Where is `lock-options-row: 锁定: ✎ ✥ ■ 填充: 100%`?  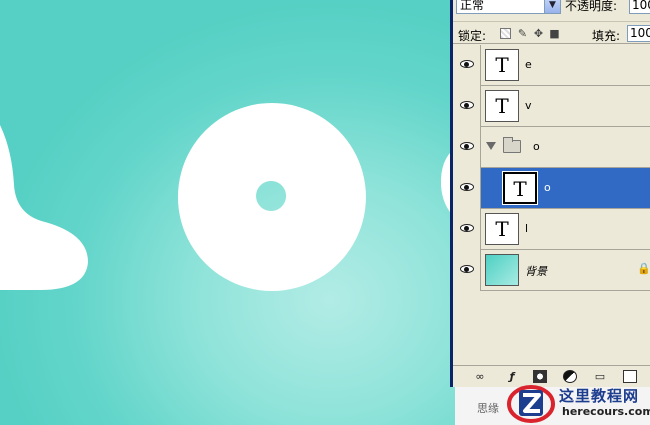 lock-options-row: 锁定: ✎ ✥ ■ 填充: 100% is located at coordinates (551, 33).